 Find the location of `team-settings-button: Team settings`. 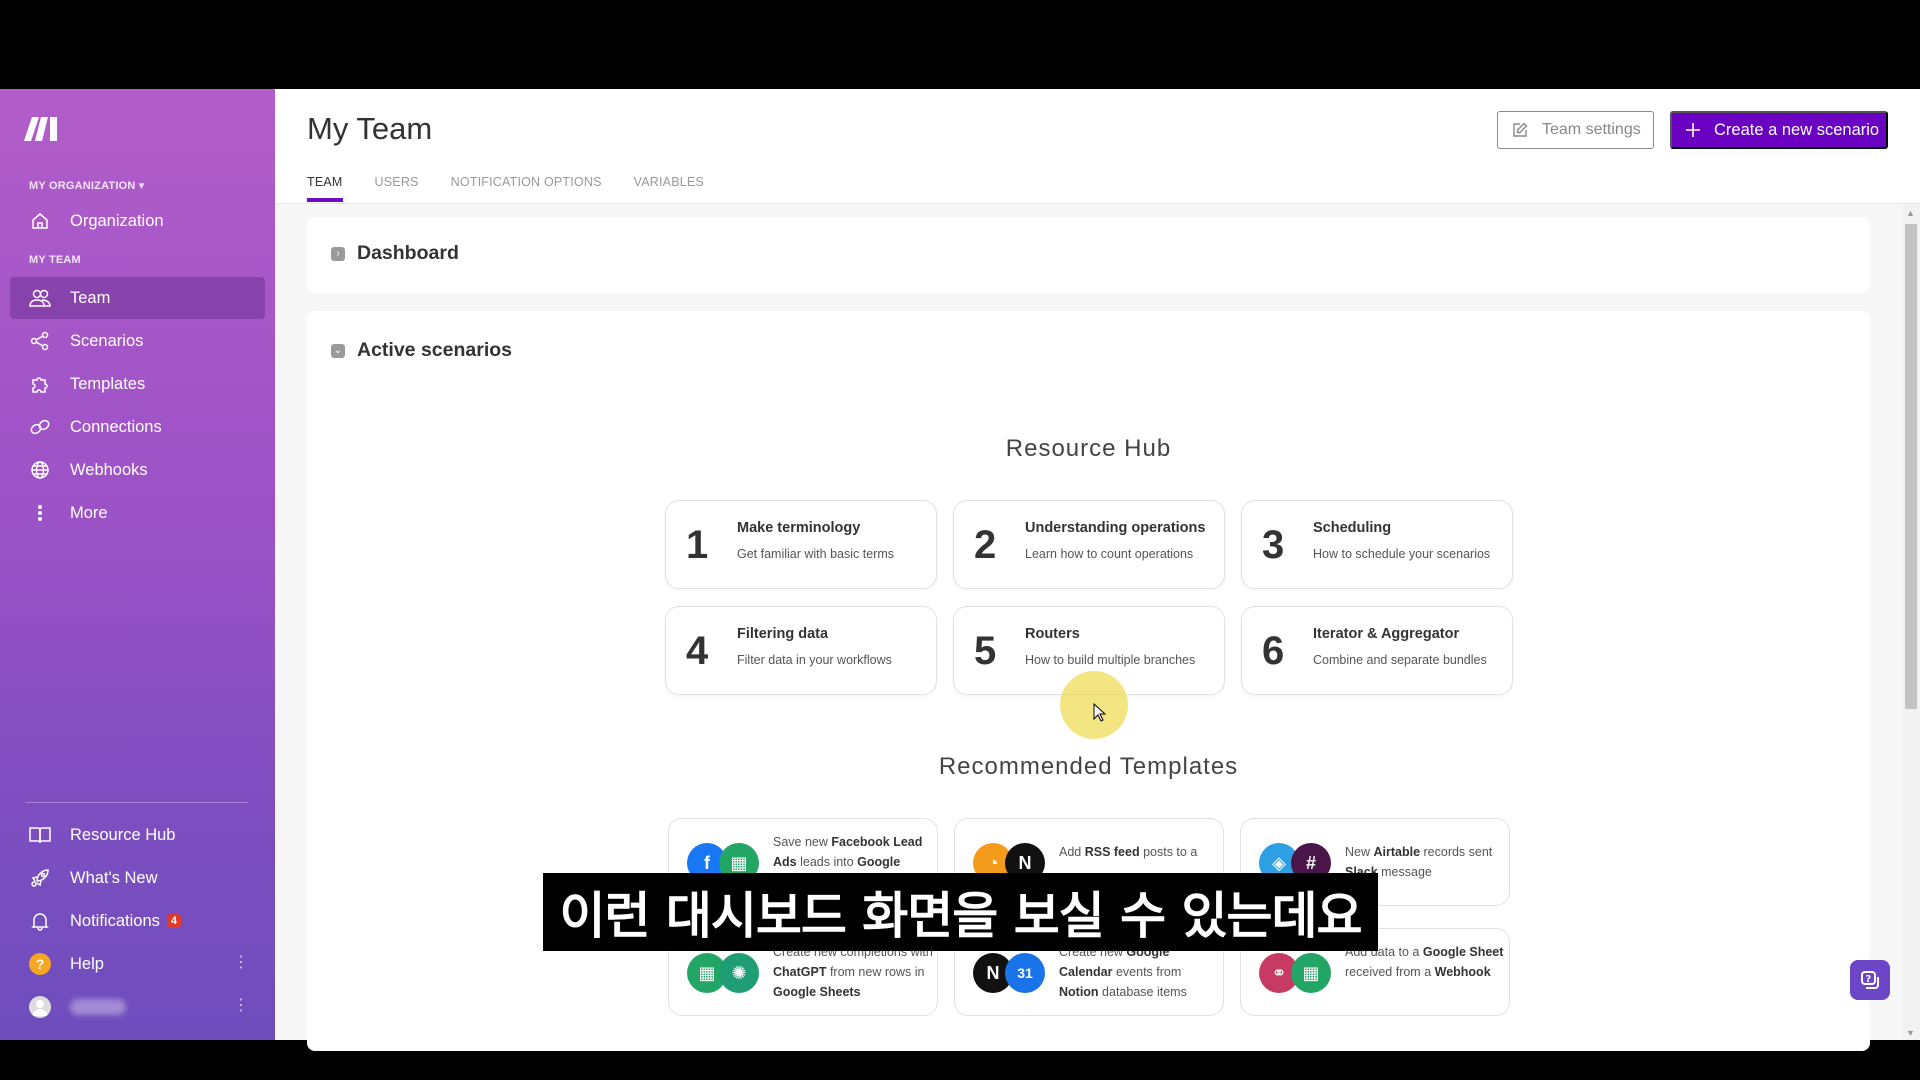

team-settings-button: Team settings is located at coordinates (1575, 130).